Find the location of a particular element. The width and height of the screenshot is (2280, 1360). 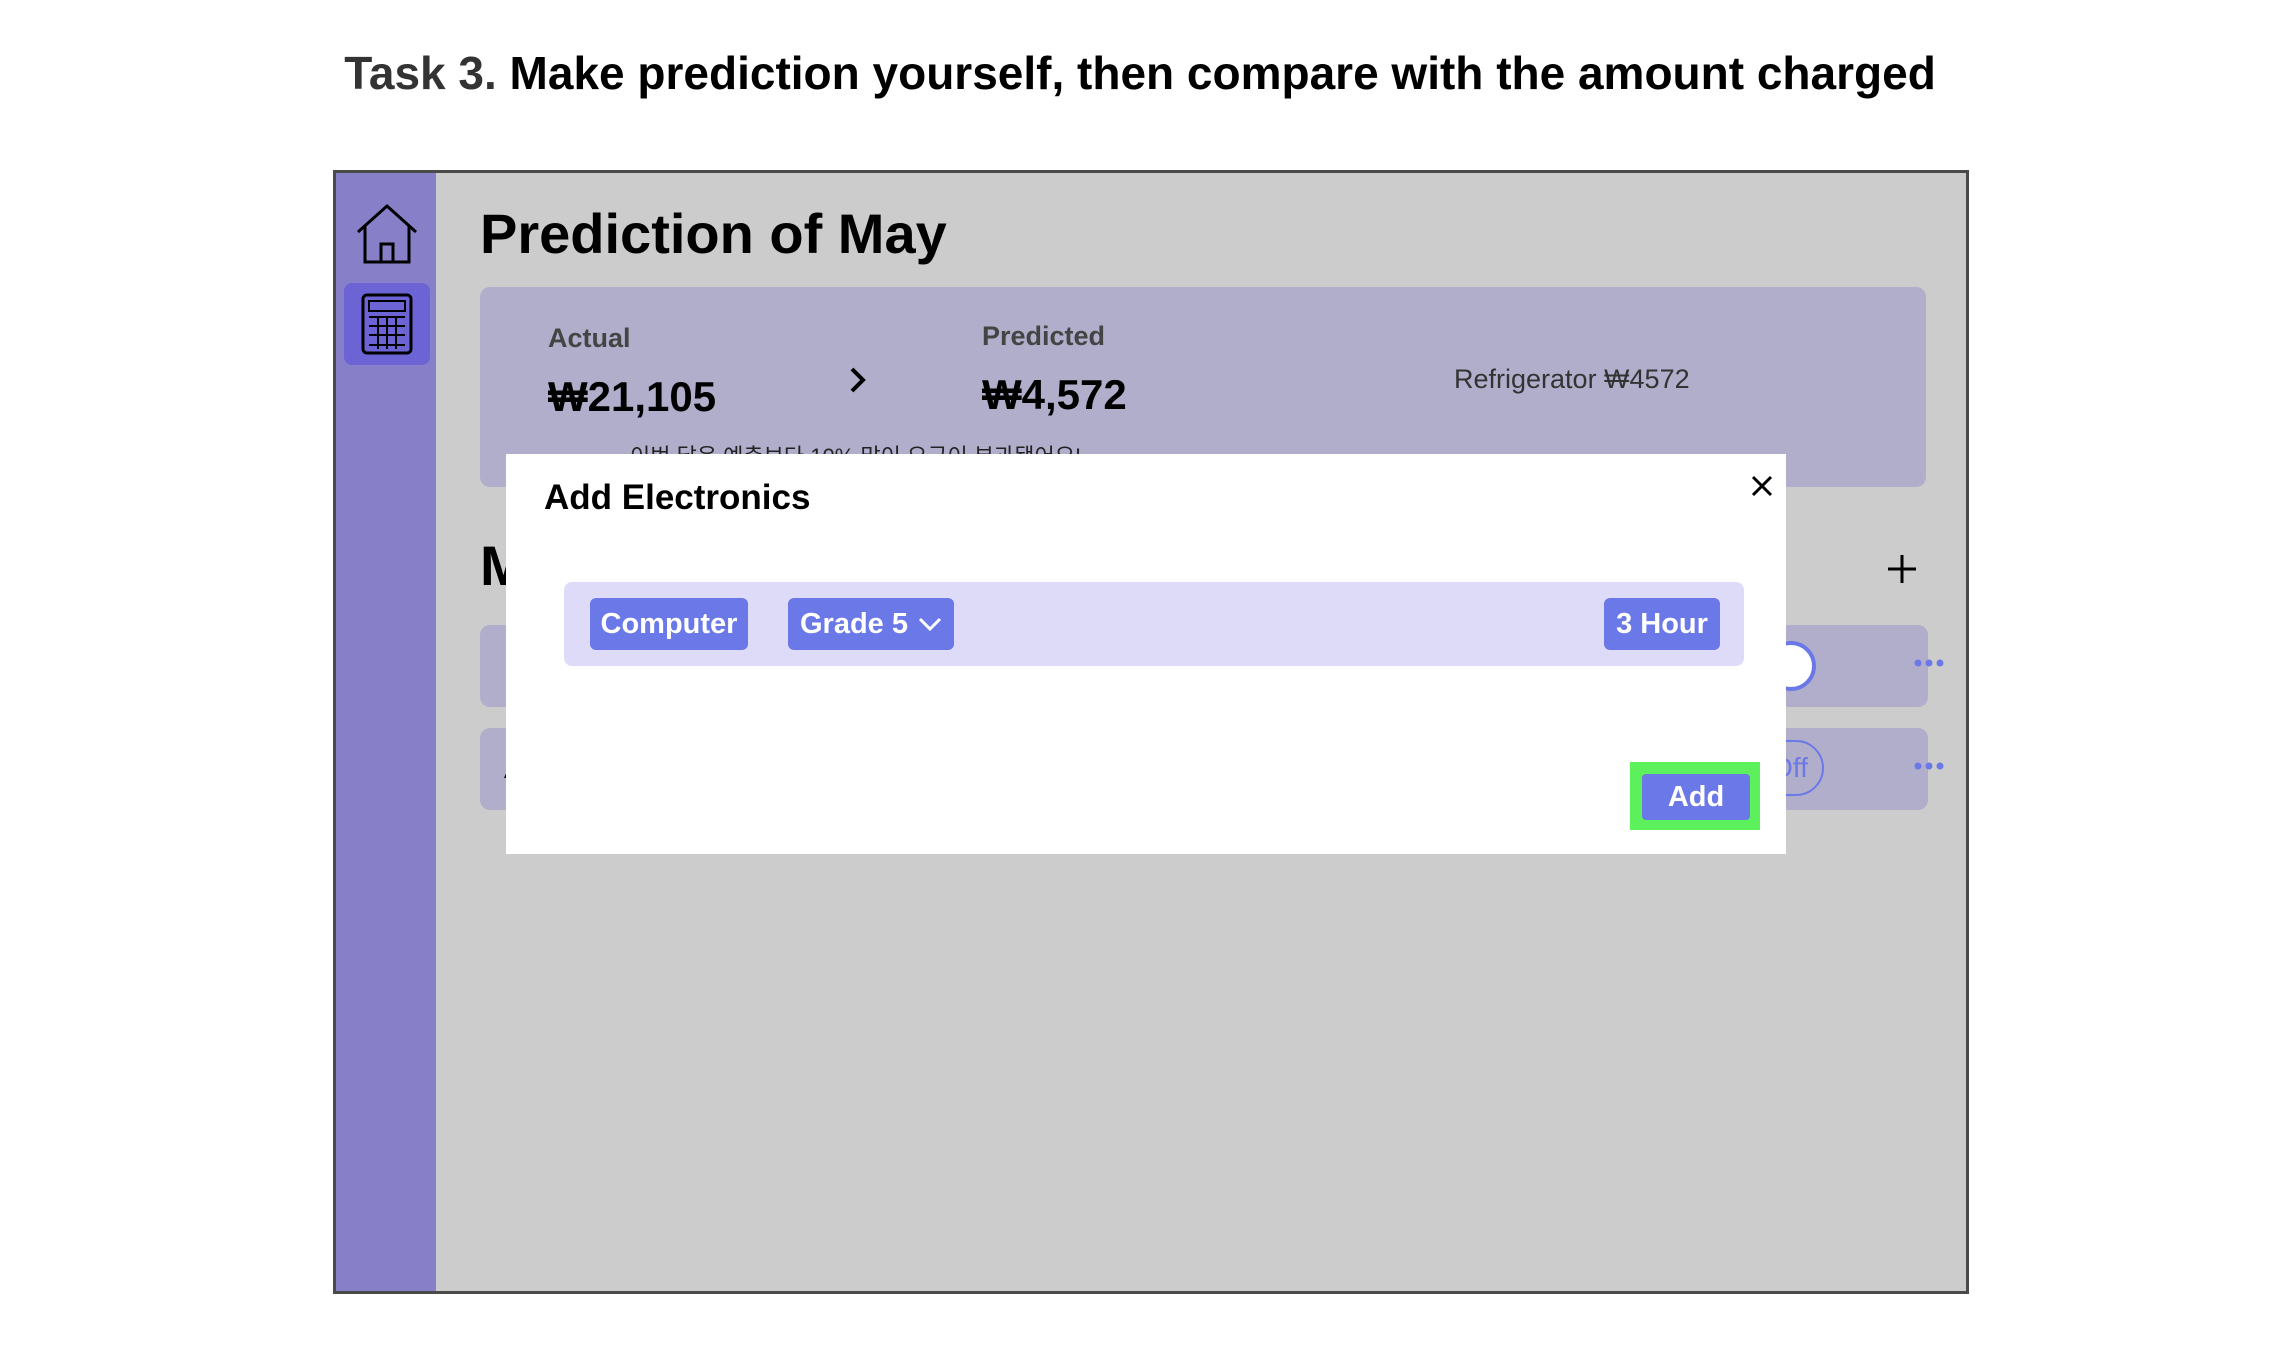

plus-icon is located at coordinates (1902, 569).